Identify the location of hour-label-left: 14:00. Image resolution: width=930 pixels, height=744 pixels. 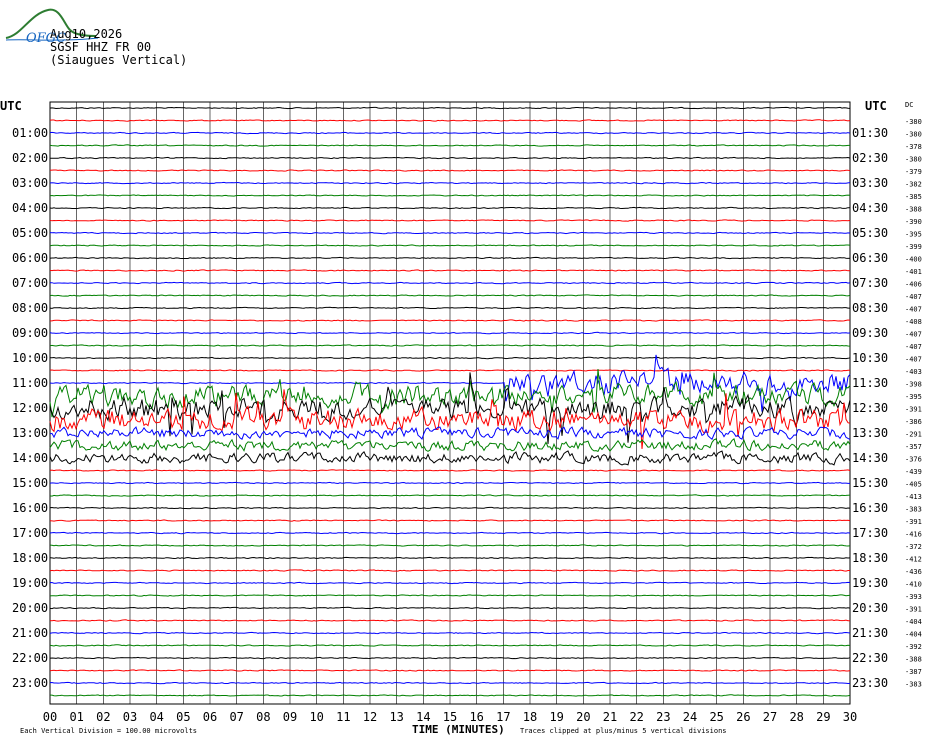
(30, 458).